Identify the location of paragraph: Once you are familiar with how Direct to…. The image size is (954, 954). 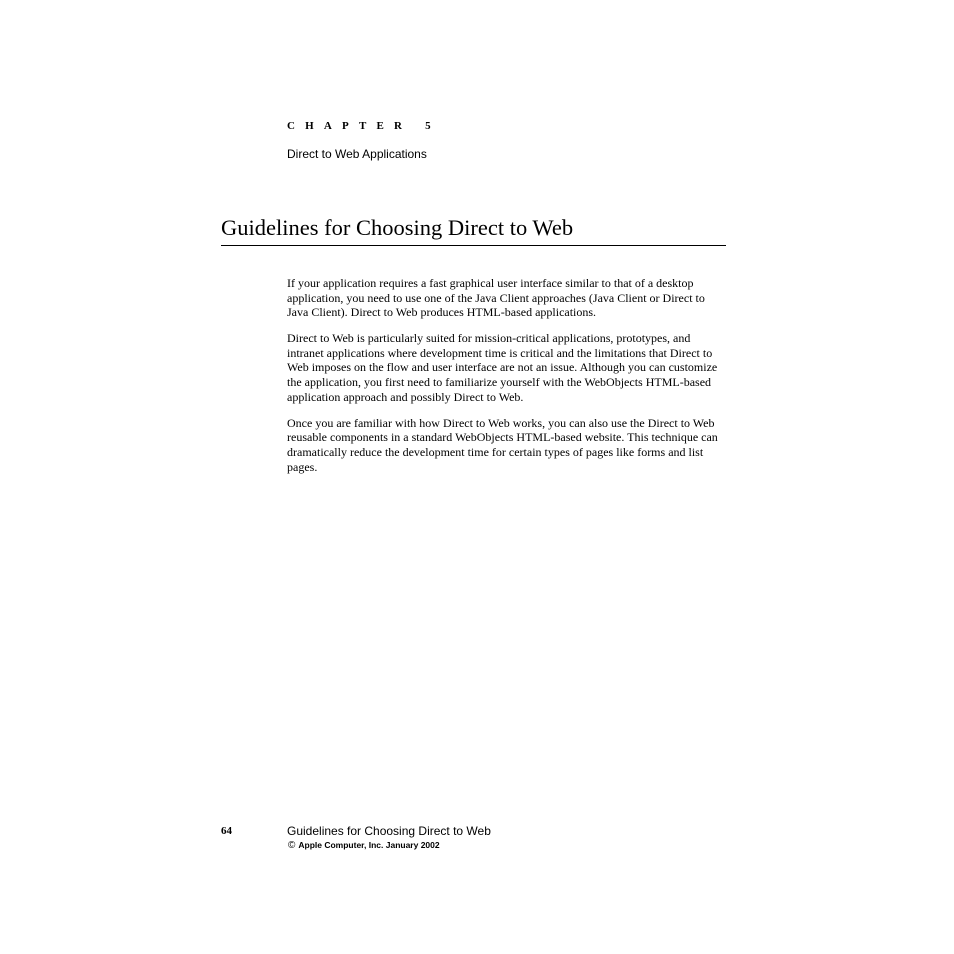
(502, 444).